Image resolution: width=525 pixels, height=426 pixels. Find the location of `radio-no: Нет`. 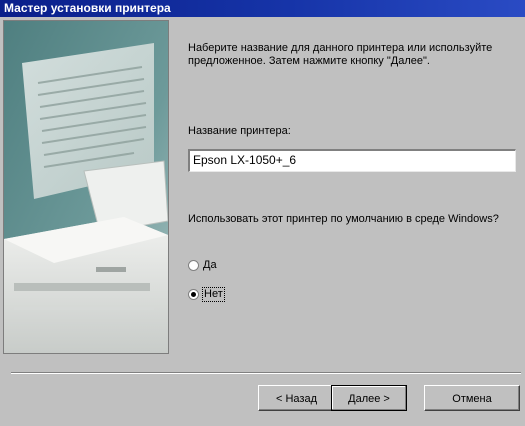

radio-no: Нет is located at coordinates (206, 294).